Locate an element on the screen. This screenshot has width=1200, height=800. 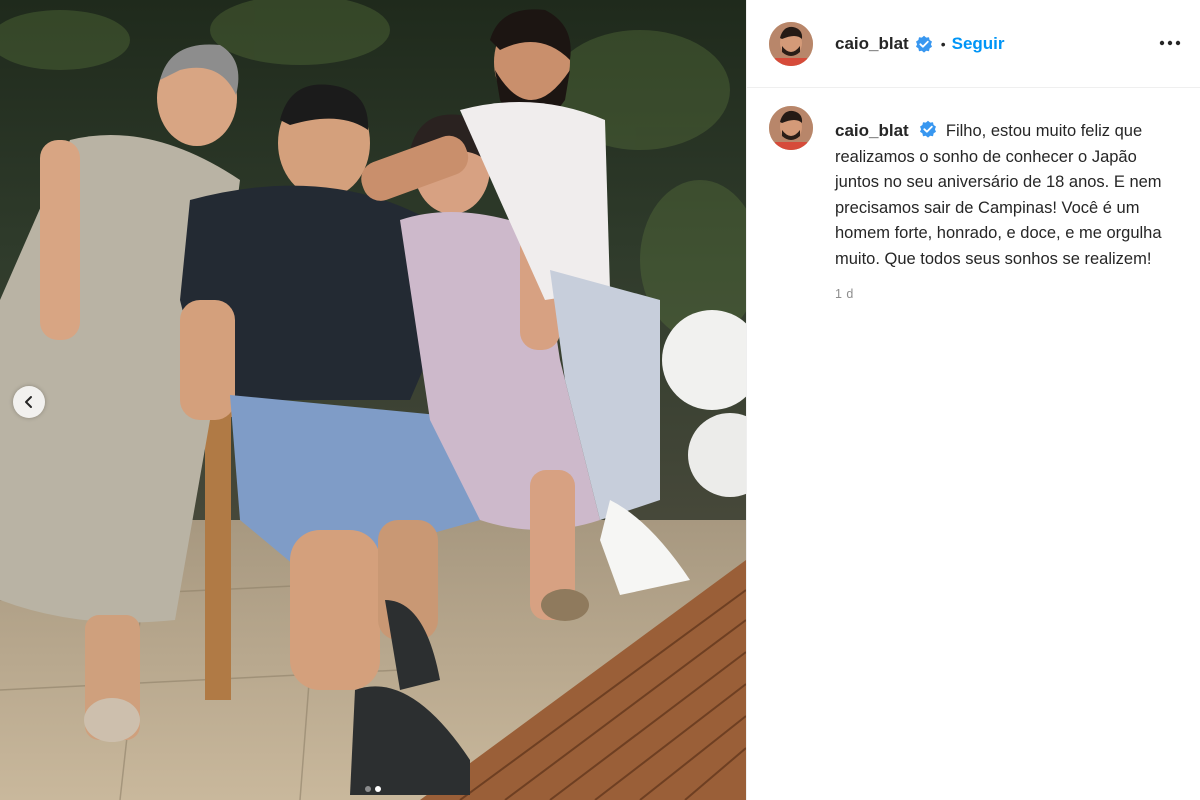
caption-avatar is located at coordinates (791, 128).